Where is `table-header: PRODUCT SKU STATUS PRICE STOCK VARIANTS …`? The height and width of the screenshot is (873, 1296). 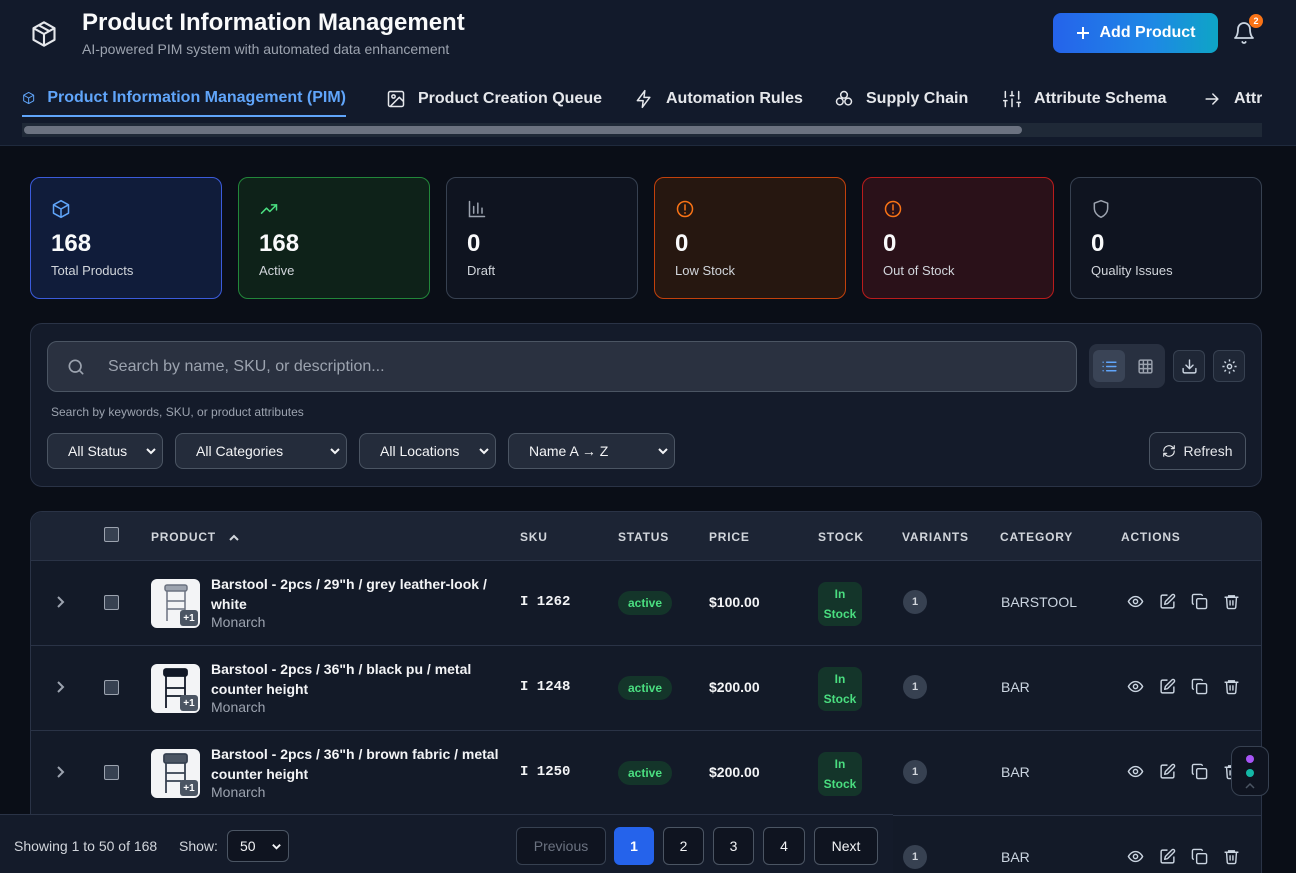
table-header: PRODUCT SKU STATUS PRICE STOCK VARIANTS … is located at coordinates (646, 536).